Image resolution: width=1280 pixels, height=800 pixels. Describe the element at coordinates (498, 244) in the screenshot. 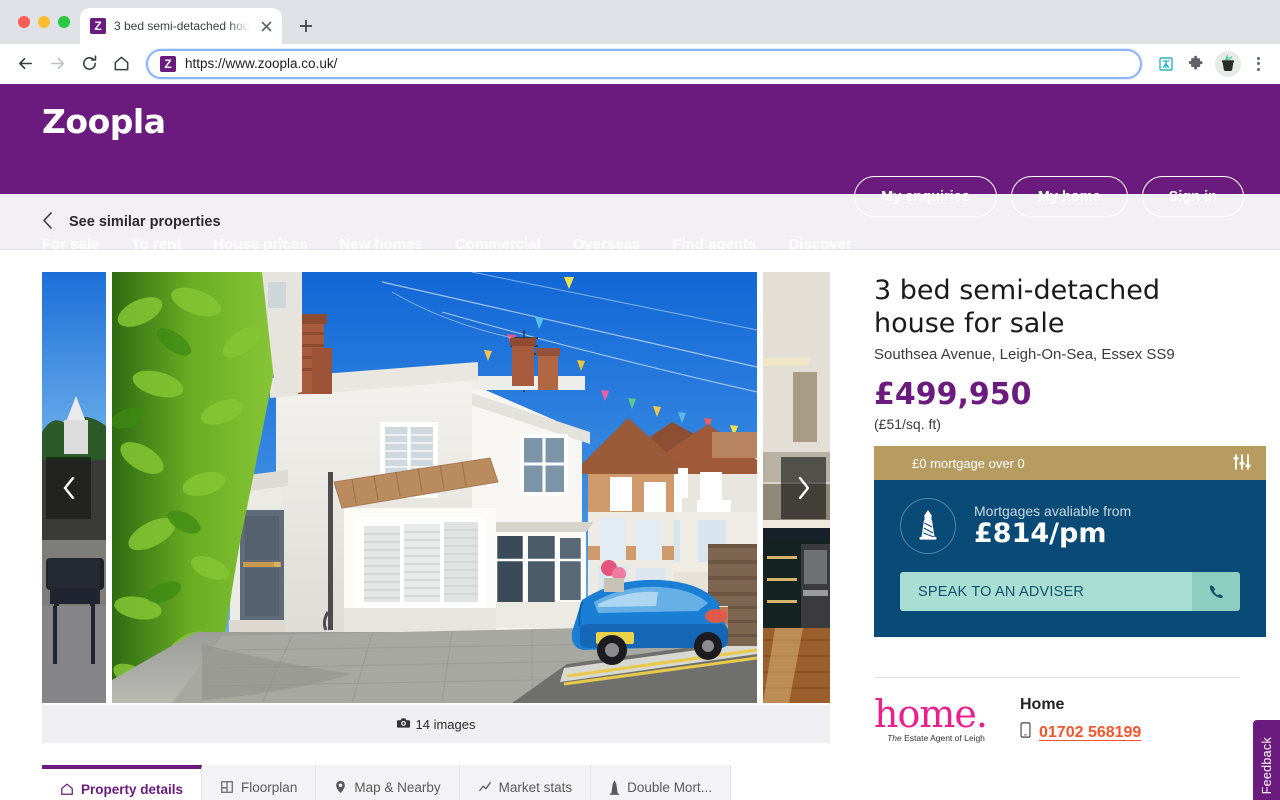

I see `nav-item-commercial: Commercial` at that location.